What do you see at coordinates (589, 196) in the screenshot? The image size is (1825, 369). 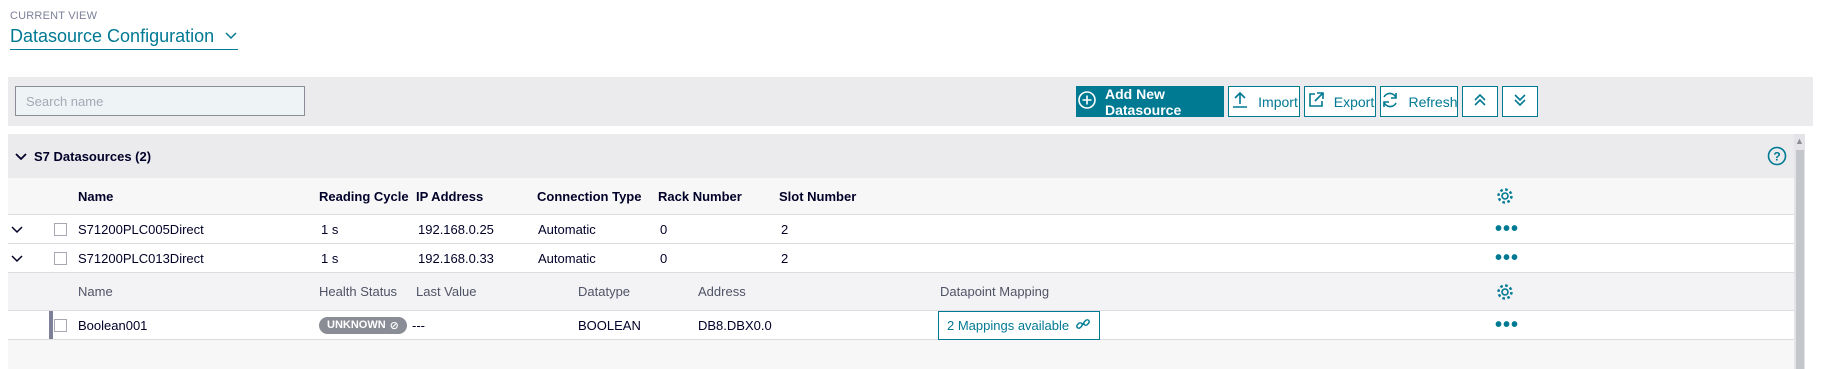 I see `col-connection-type: Connection Type` at bounding box center [589, 196].